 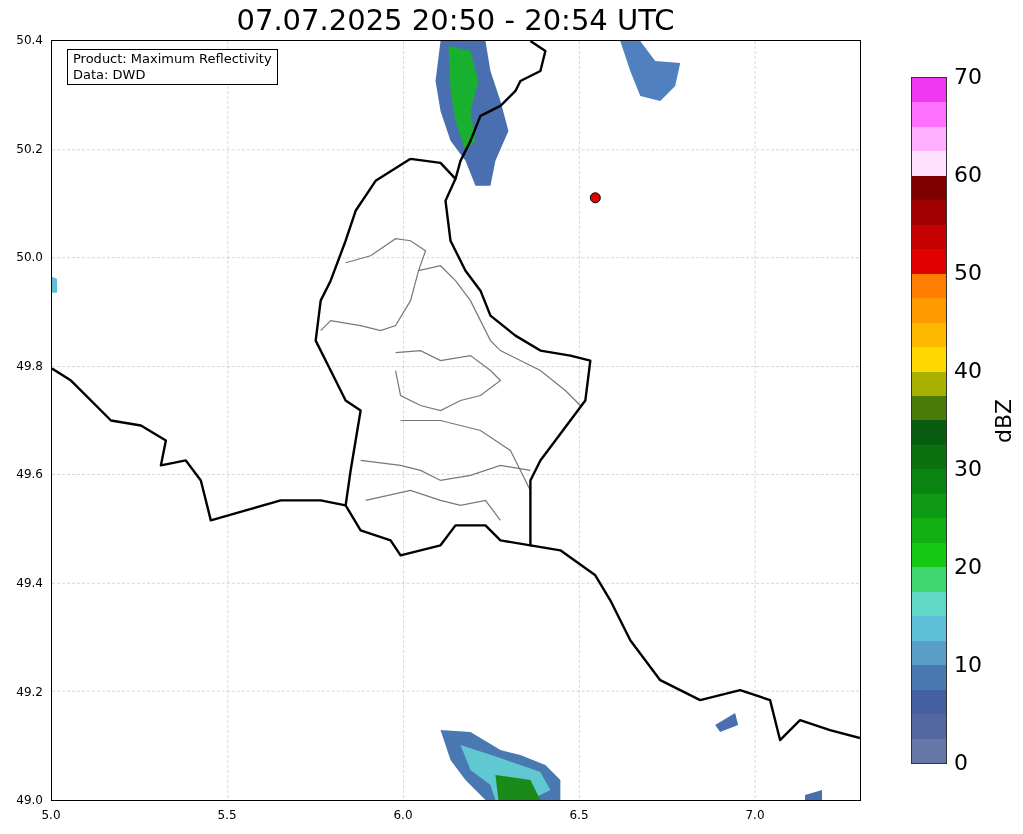 What do you see at coordinates (403, 815) in the screenshot?
I see `x-tick-label: 6.0` at bounding box center [403, 815].